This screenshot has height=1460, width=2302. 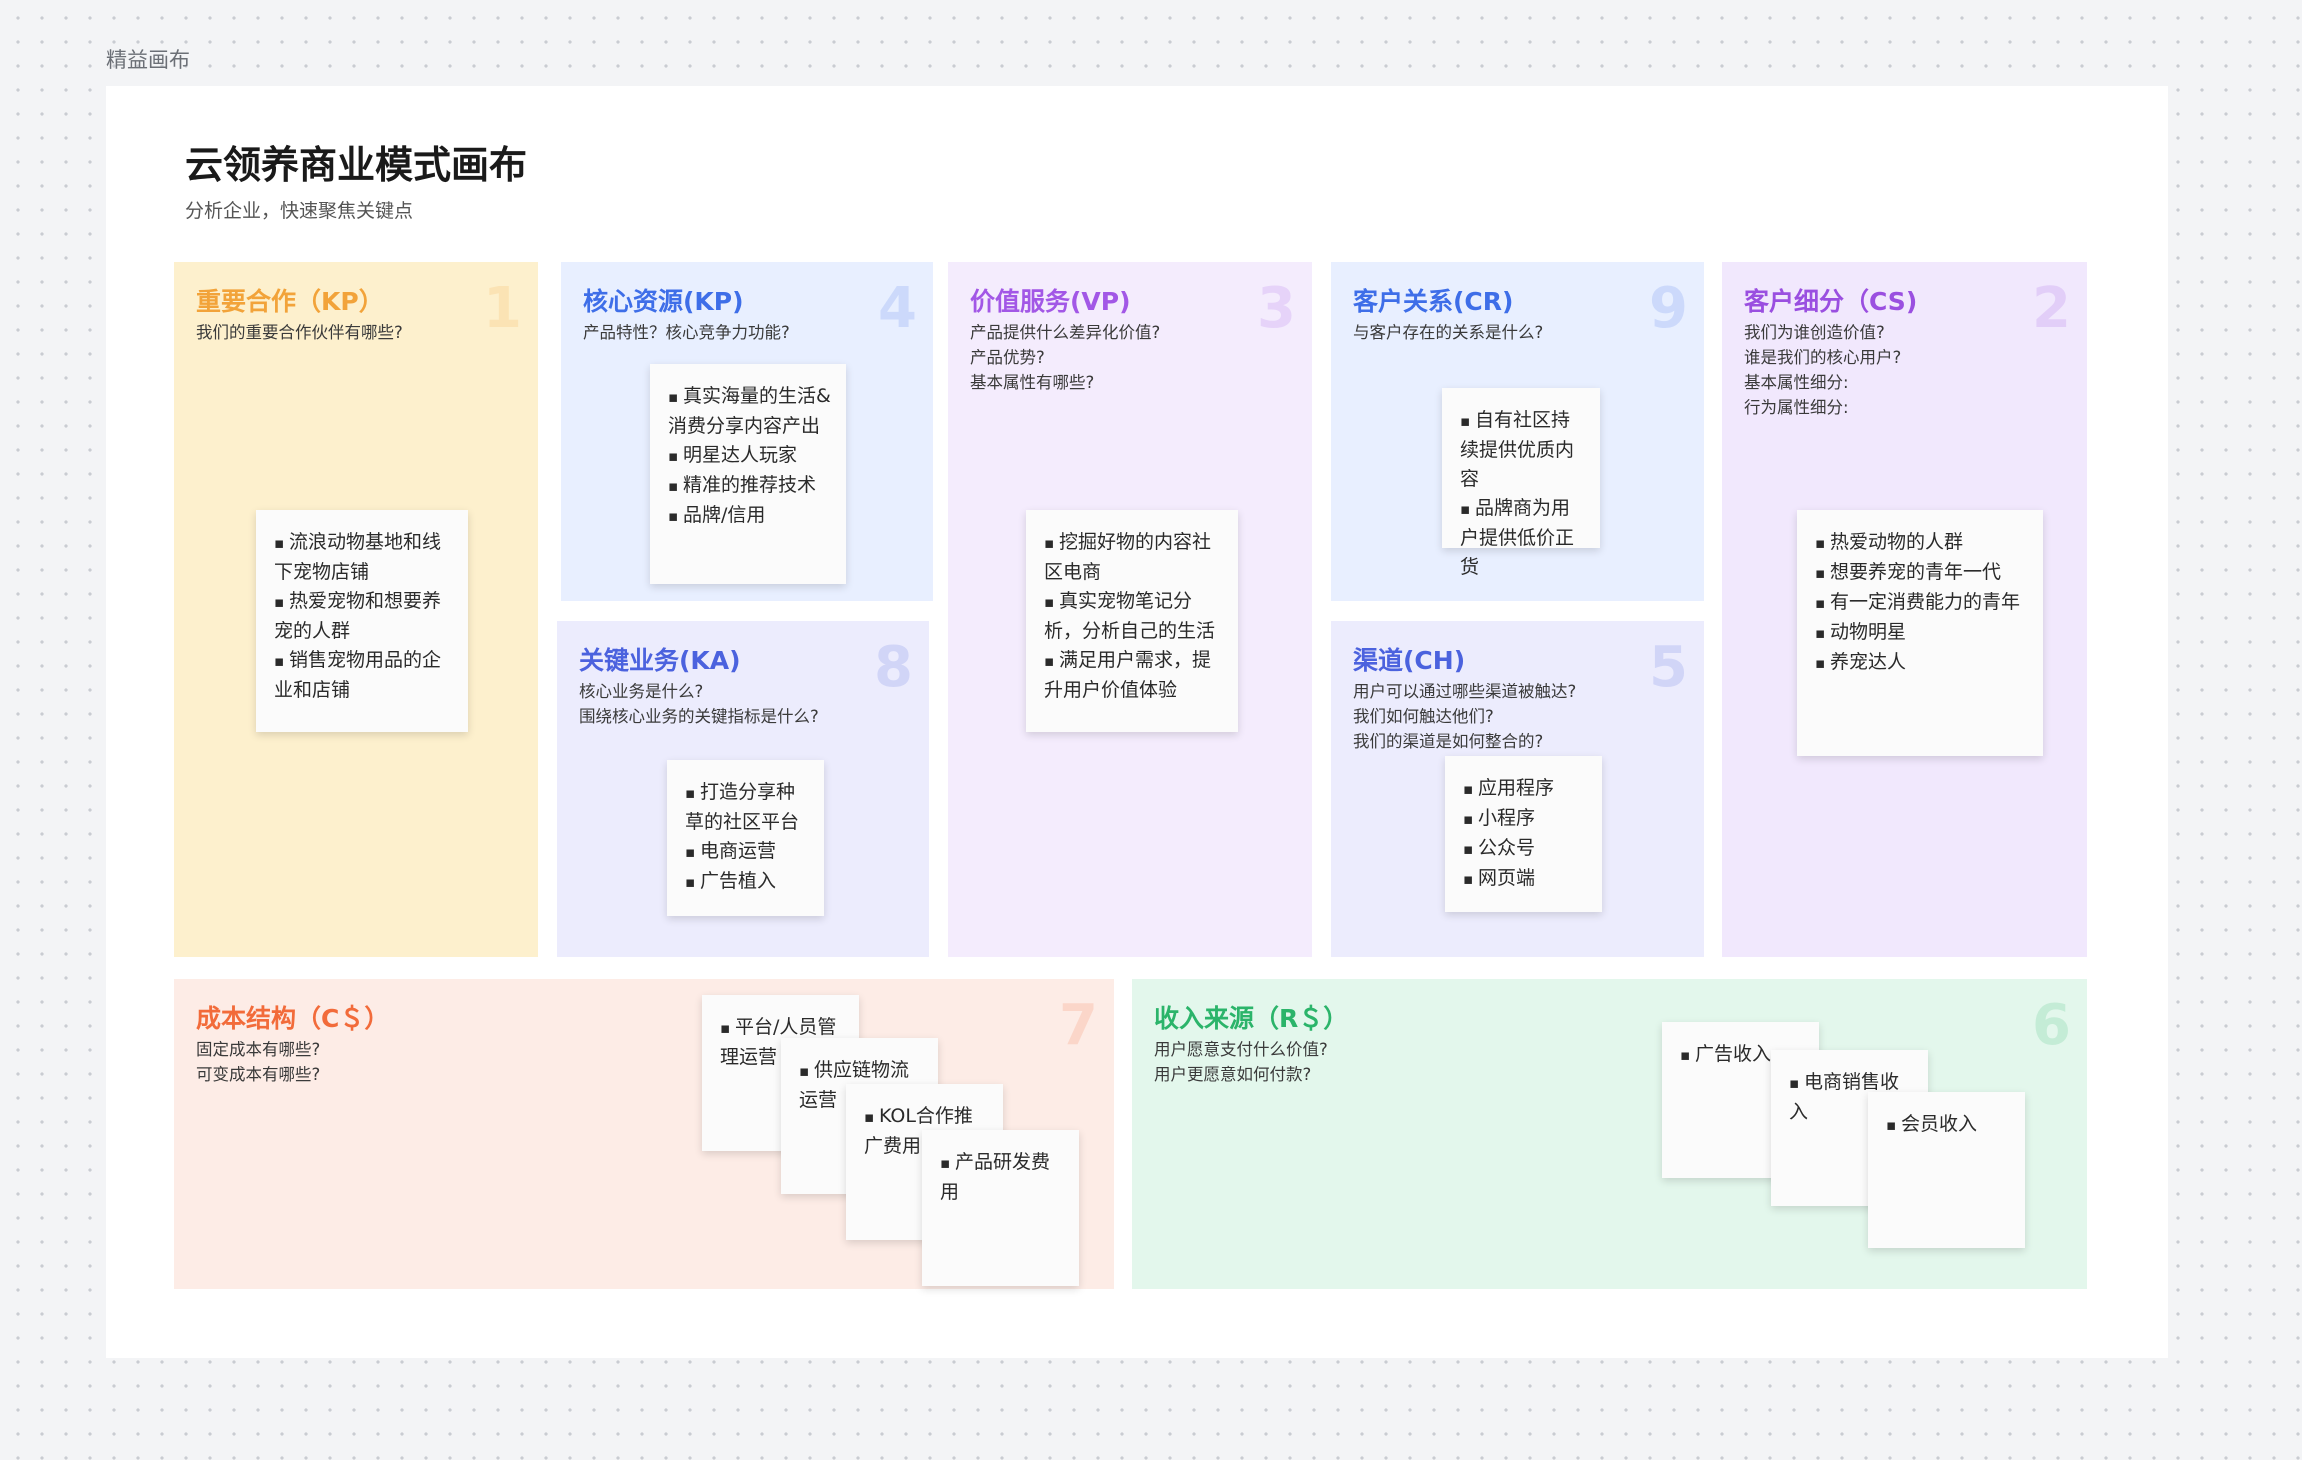 I want to click on note-bullet: 想要养宠的青年一代, so click(x=1922, y=573).